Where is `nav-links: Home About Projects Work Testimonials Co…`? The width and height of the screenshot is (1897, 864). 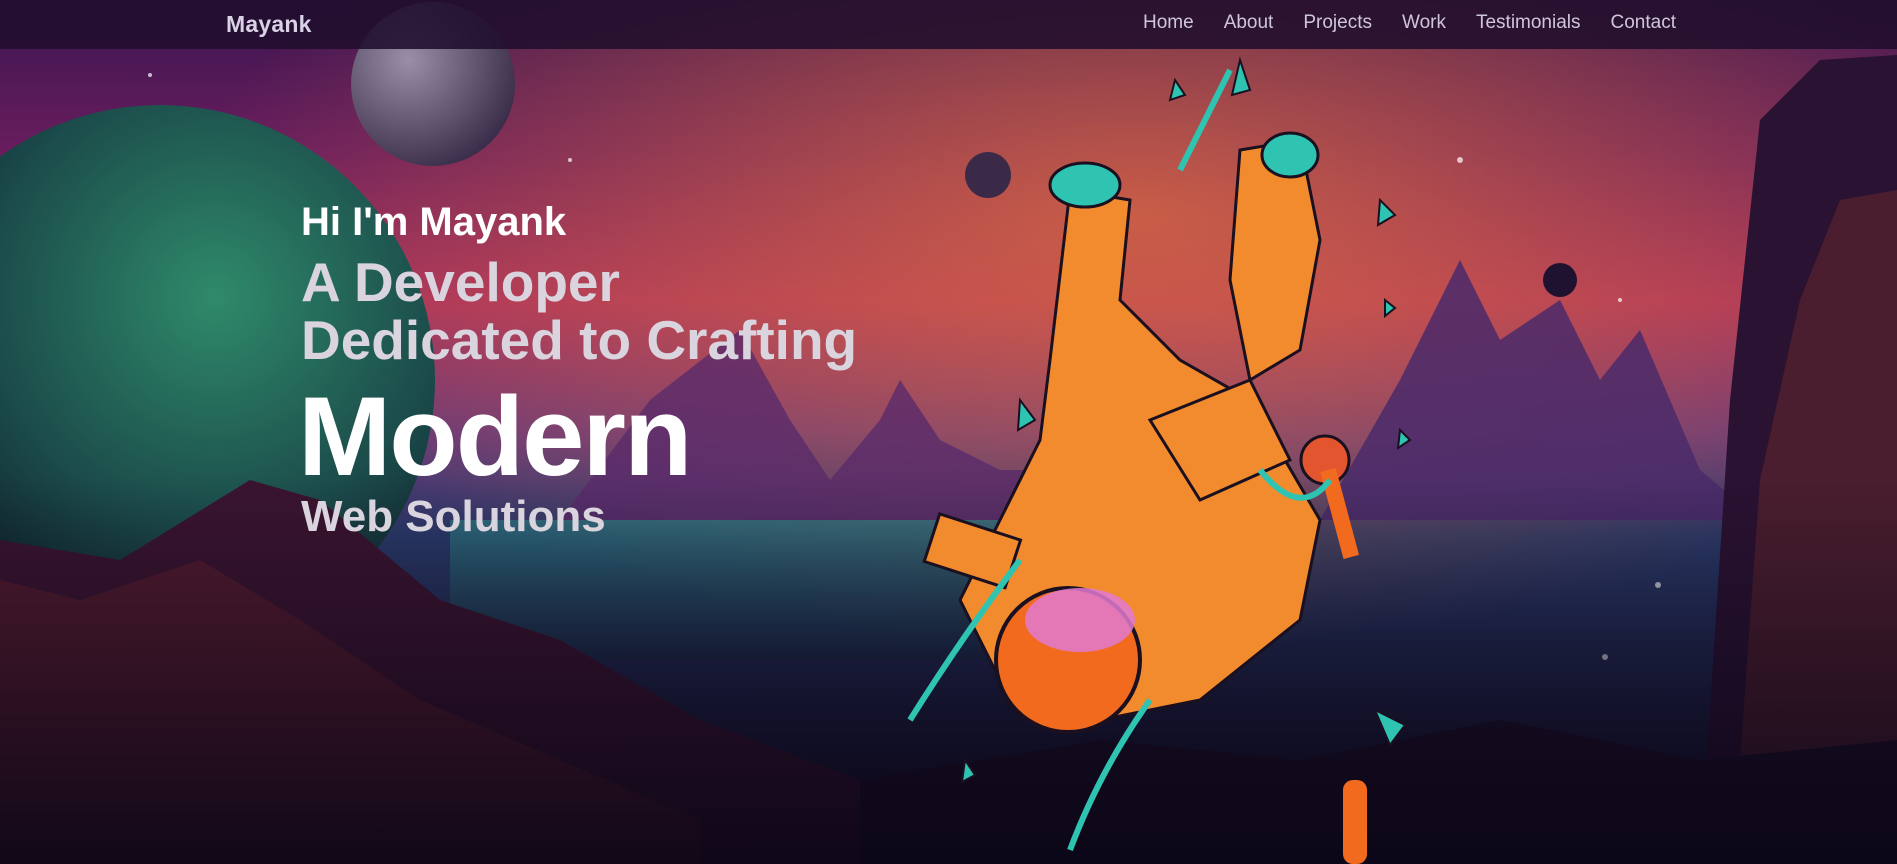 nav-links: Home About Projects Work Testimonials Co… is located at coordinates (1409, 23).